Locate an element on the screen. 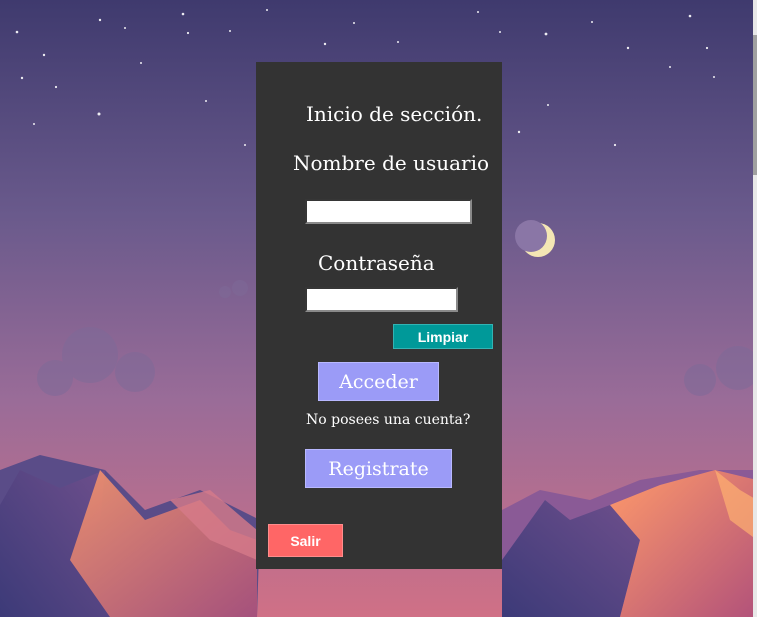  password-field is located at coordinates (381, 299).